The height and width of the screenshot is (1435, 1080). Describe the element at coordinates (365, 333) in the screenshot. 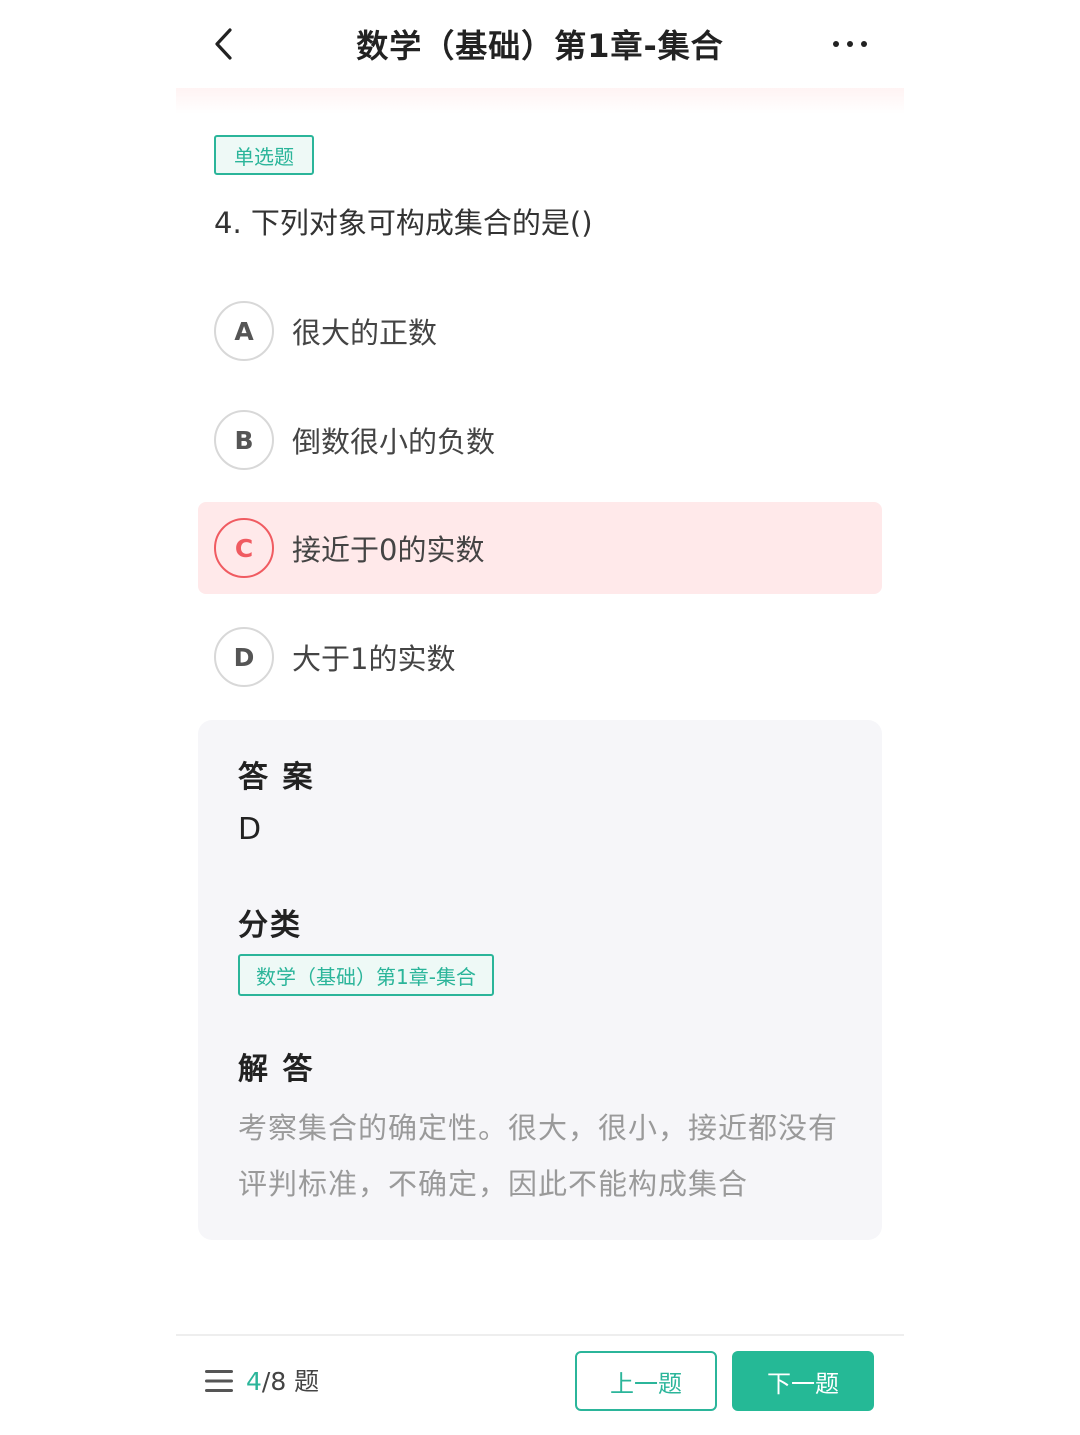

I see `option-text: 很大的正数` at that location.